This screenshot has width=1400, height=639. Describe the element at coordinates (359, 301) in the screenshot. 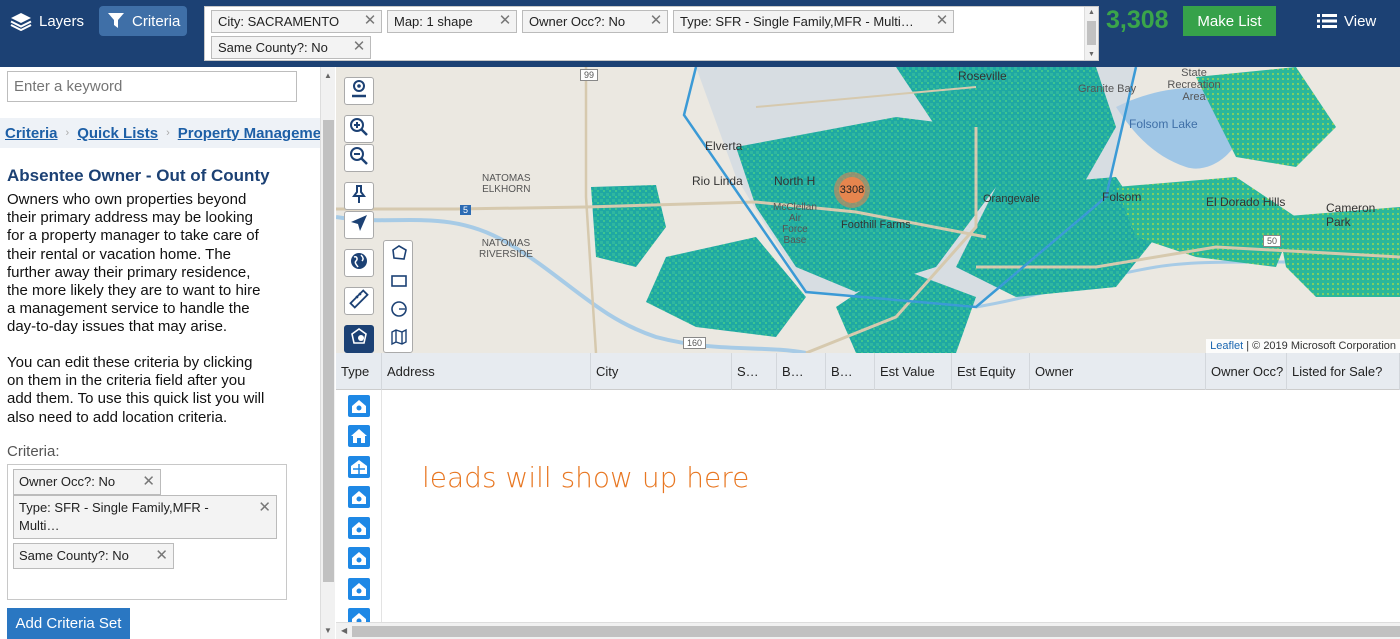

I see `measure-button` at that location.